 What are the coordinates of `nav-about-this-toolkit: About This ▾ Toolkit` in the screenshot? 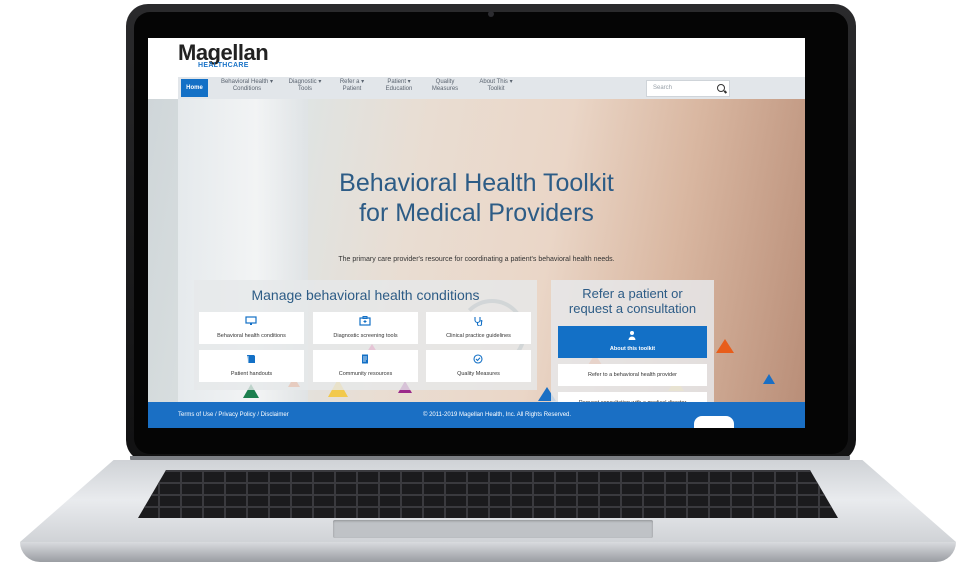 It's located at (496, 86).